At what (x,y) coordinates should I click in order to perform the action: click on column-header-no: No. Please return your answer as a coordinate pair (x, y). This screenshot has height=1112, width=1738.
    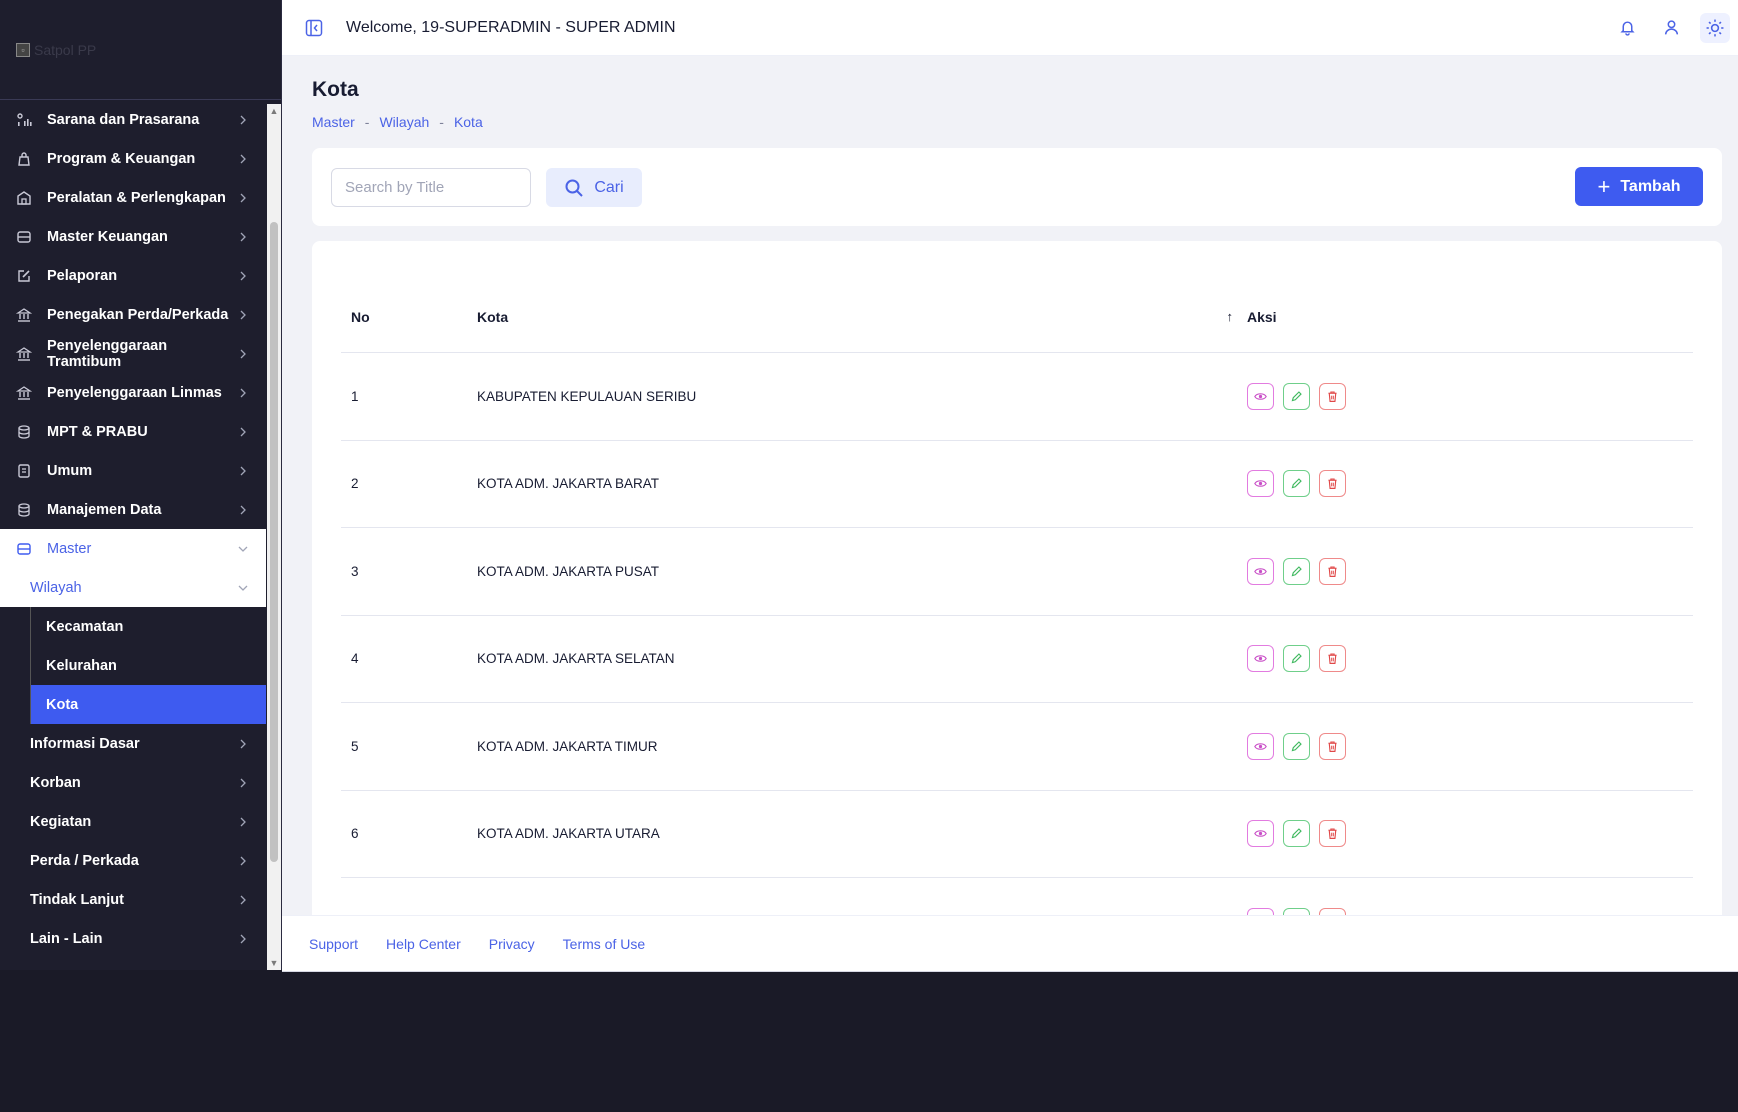
    Looking at the image, I should click on (409, 317).